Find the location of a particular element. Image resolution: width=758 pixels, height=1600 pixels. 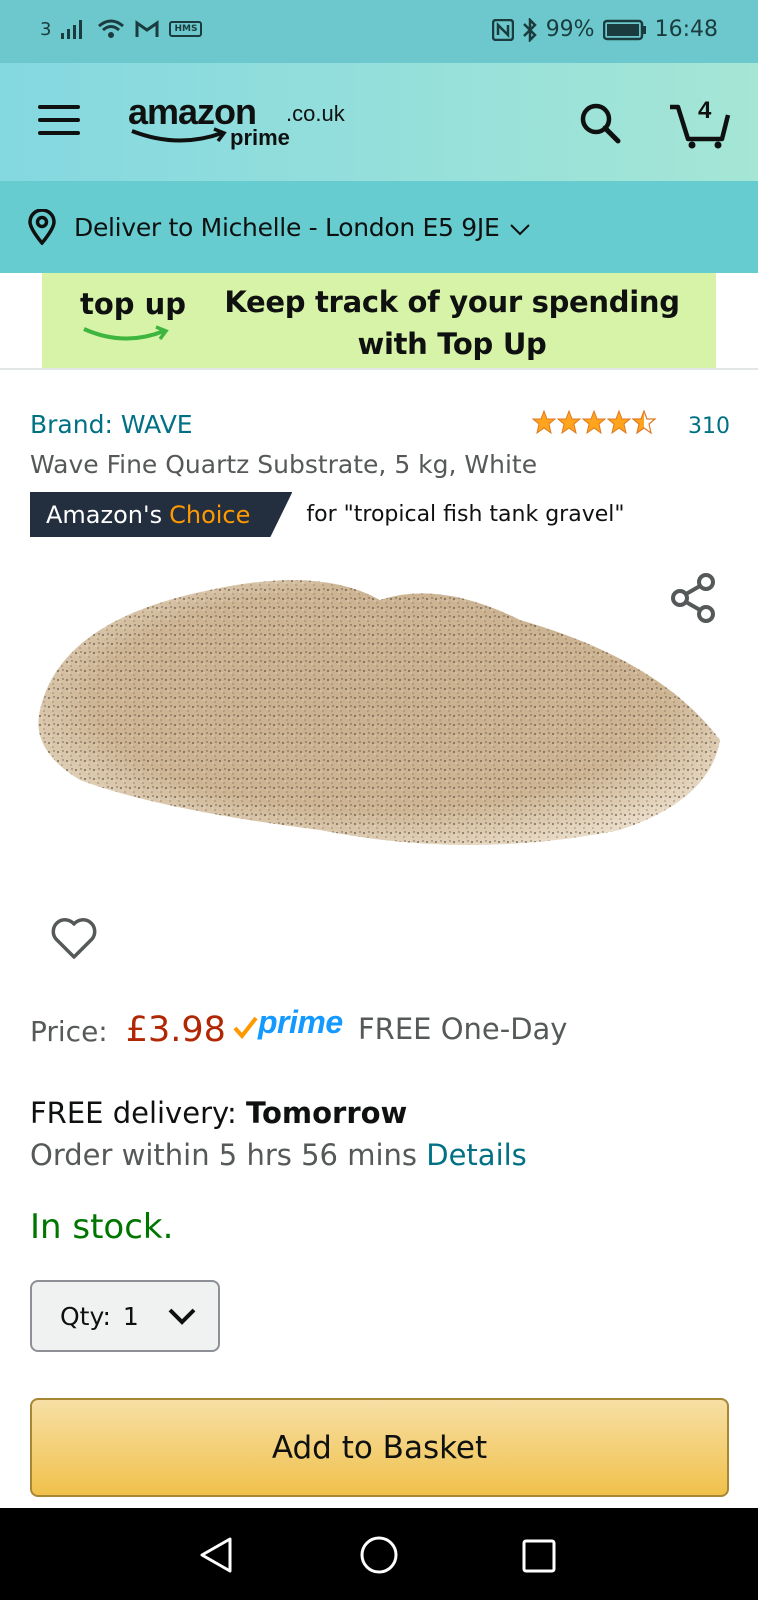

rating-count-link: 310 is located at coordinates (709, 426).